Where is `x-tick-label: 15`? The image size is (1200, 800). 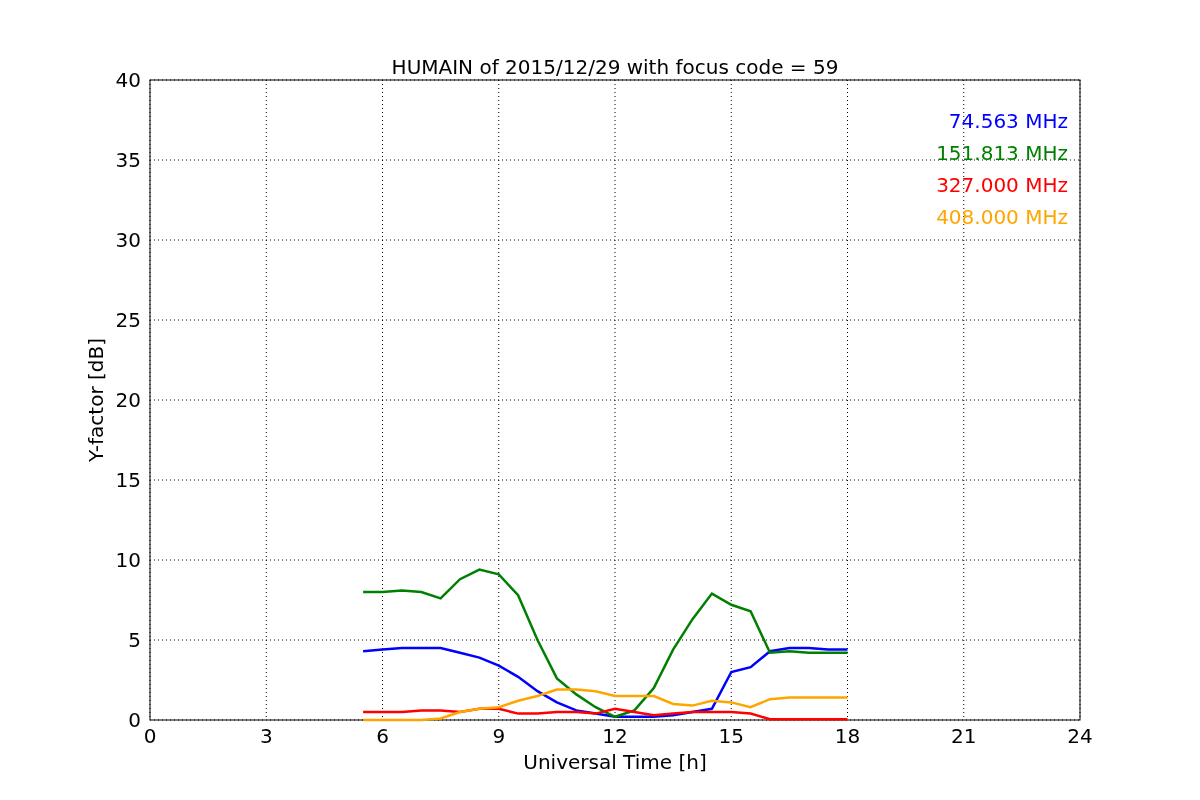 x-tick-label: 15 is located at coordinates (731, 736).